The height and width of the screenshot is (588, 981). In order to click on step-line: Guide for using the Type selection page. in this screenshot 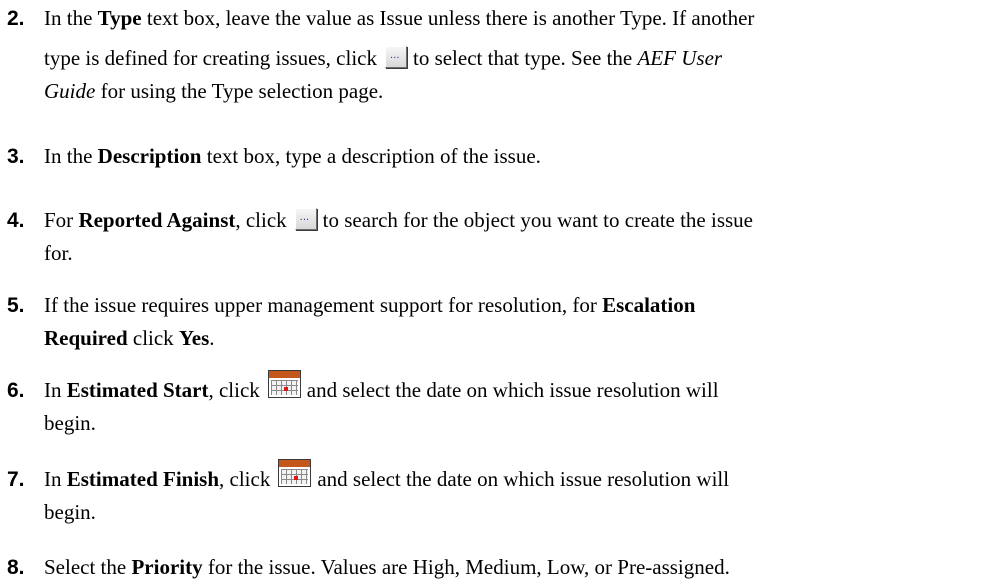, I will do `click(214, 91)`.